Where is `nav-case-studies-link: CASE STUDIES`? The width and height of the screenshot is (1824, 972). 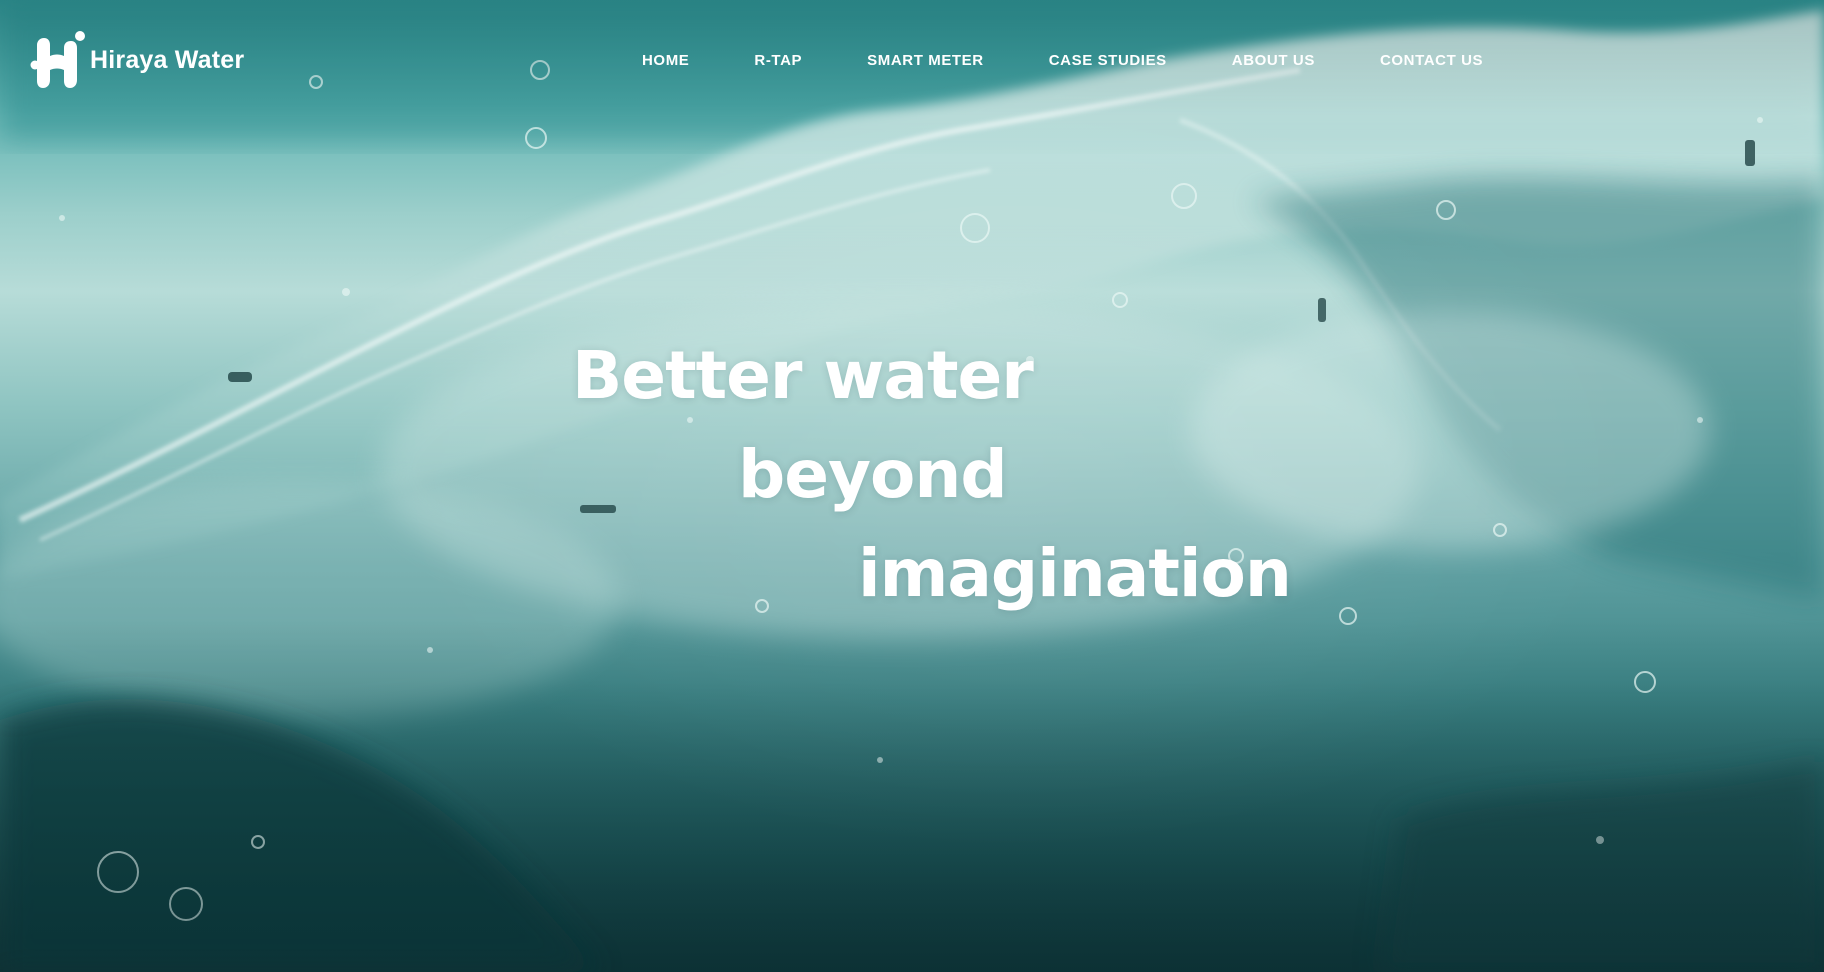 nav-case-studies-link: CASE STUDIES is located at coordinates (1108, 61).